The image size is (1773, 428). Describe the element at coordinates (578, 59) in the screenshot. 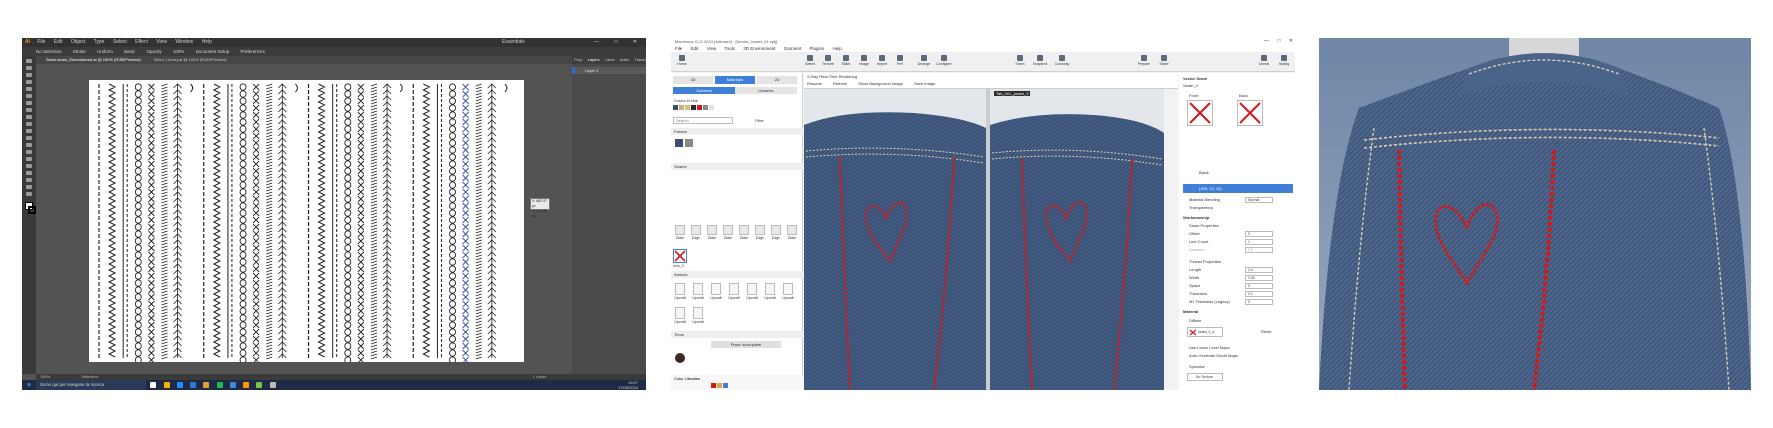

I see `tab-properties: Prop` at that location.